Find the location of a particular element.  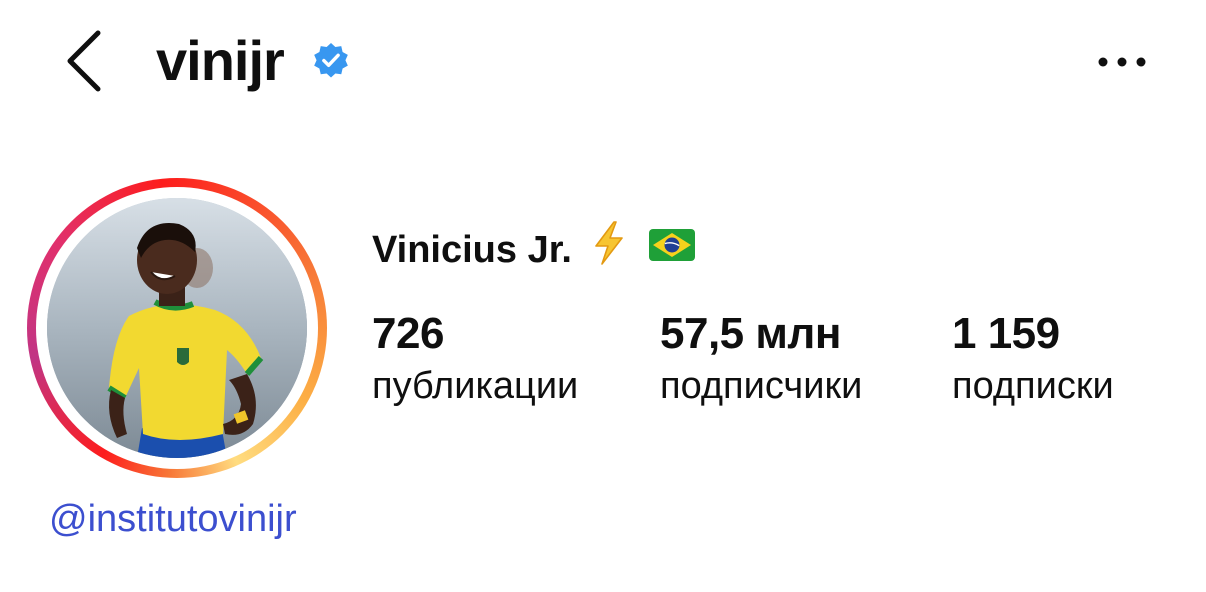

story-ring is located at coordinates (177, 328).